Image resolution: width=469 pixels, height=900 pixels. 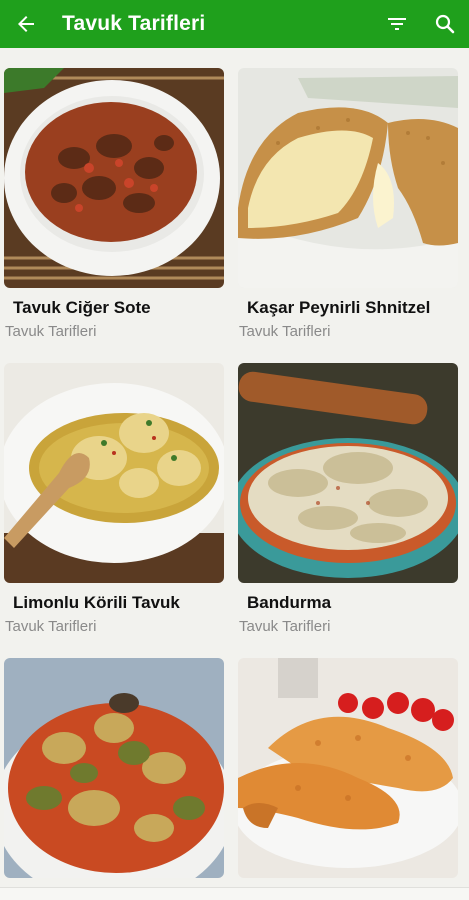 I want to click on back-button, so click(x=26, y=24).